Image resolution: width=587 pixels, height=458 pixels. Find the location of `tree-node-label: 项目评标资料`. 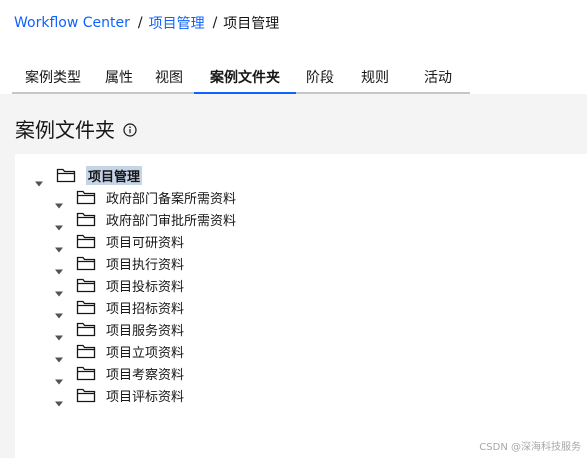

tree-node-label: 项目评标资料 is located at coordinates (145, 397).